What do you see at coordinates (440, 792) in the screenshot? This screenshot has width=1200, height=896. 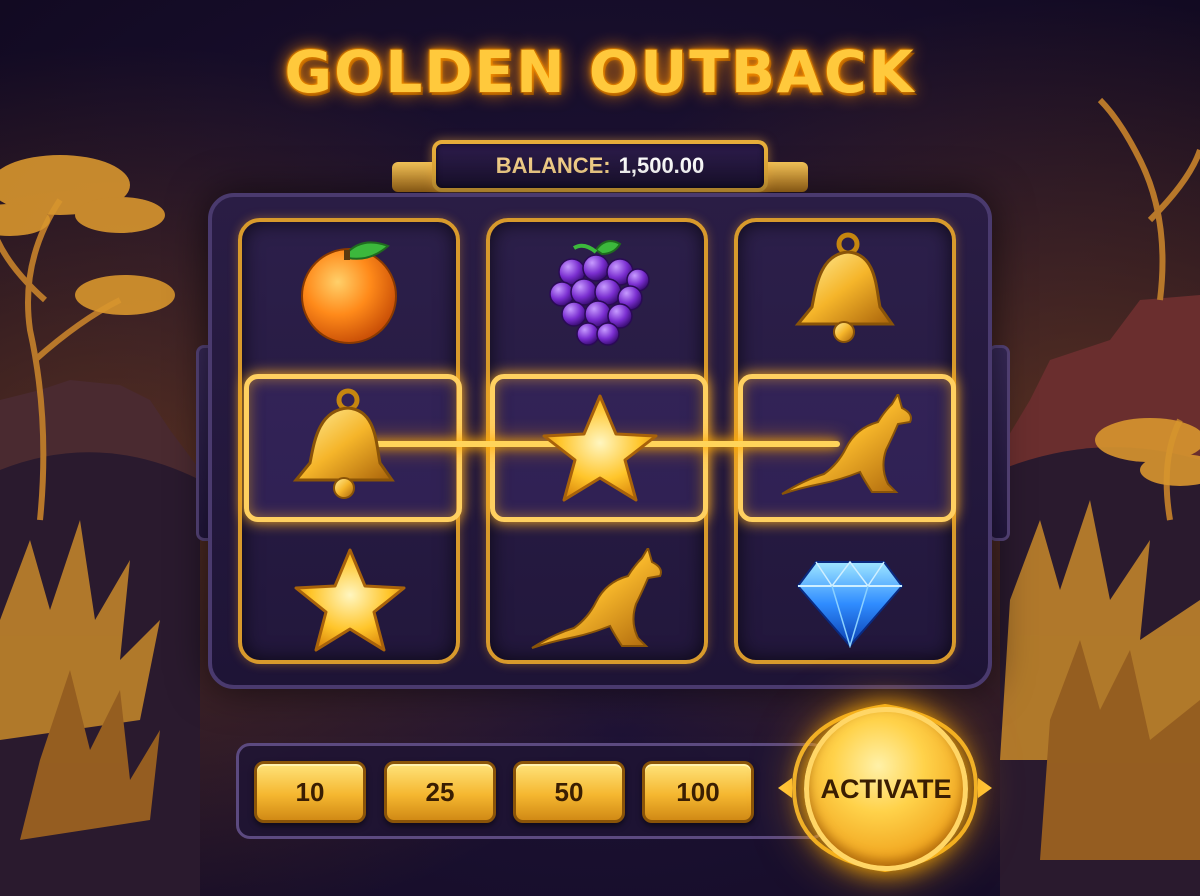 I see `bet-button-25: 25` at bounding box center [440, 792].